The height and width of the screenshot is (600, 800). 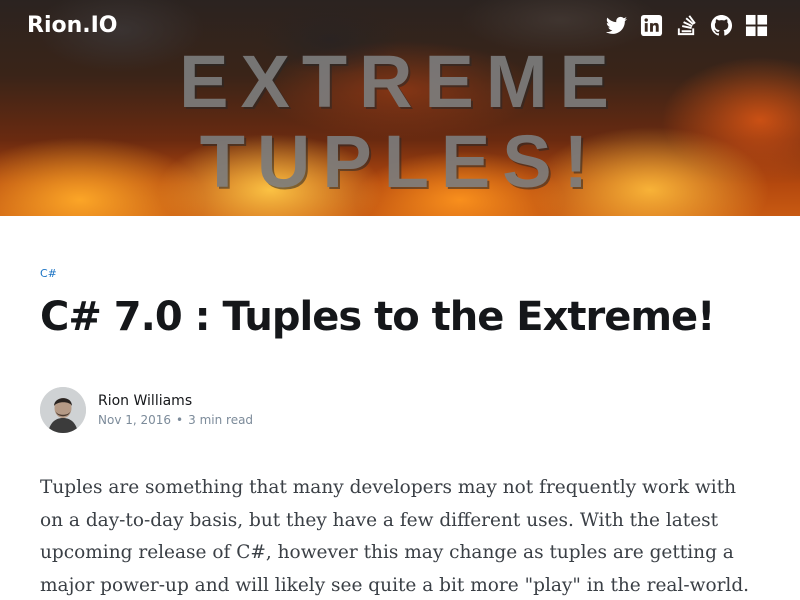 I want to click on post-meta: Nov 1, 2016 • 3 min read, so click(x=175, y=420).